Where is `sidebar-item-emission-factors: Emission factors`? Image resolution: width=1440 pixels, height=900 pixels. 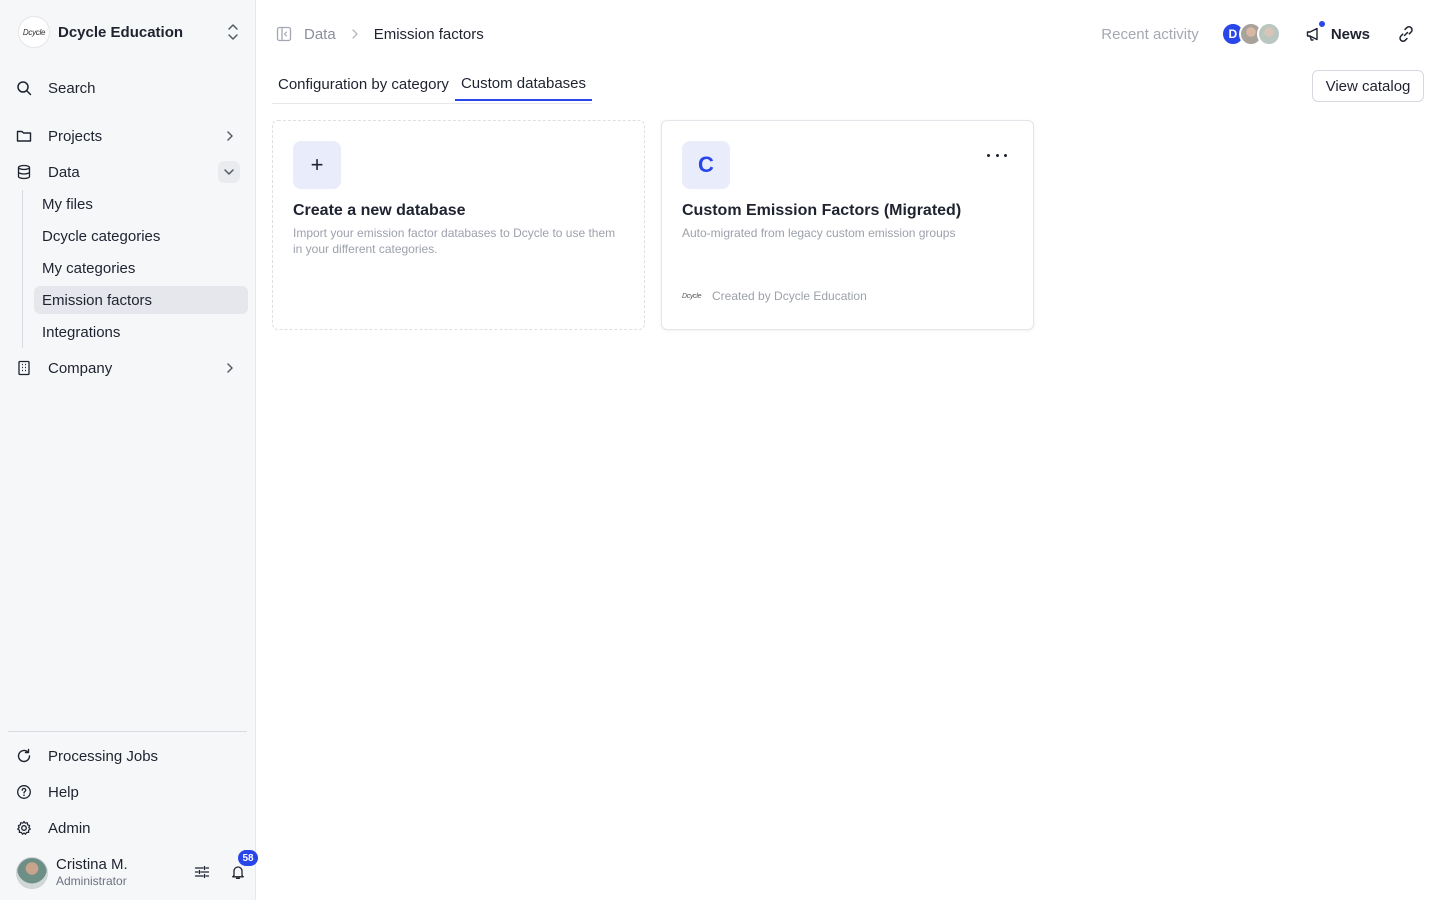
sidebar-item-emission-factors: Emission factors is located at coordinates (141, 300).